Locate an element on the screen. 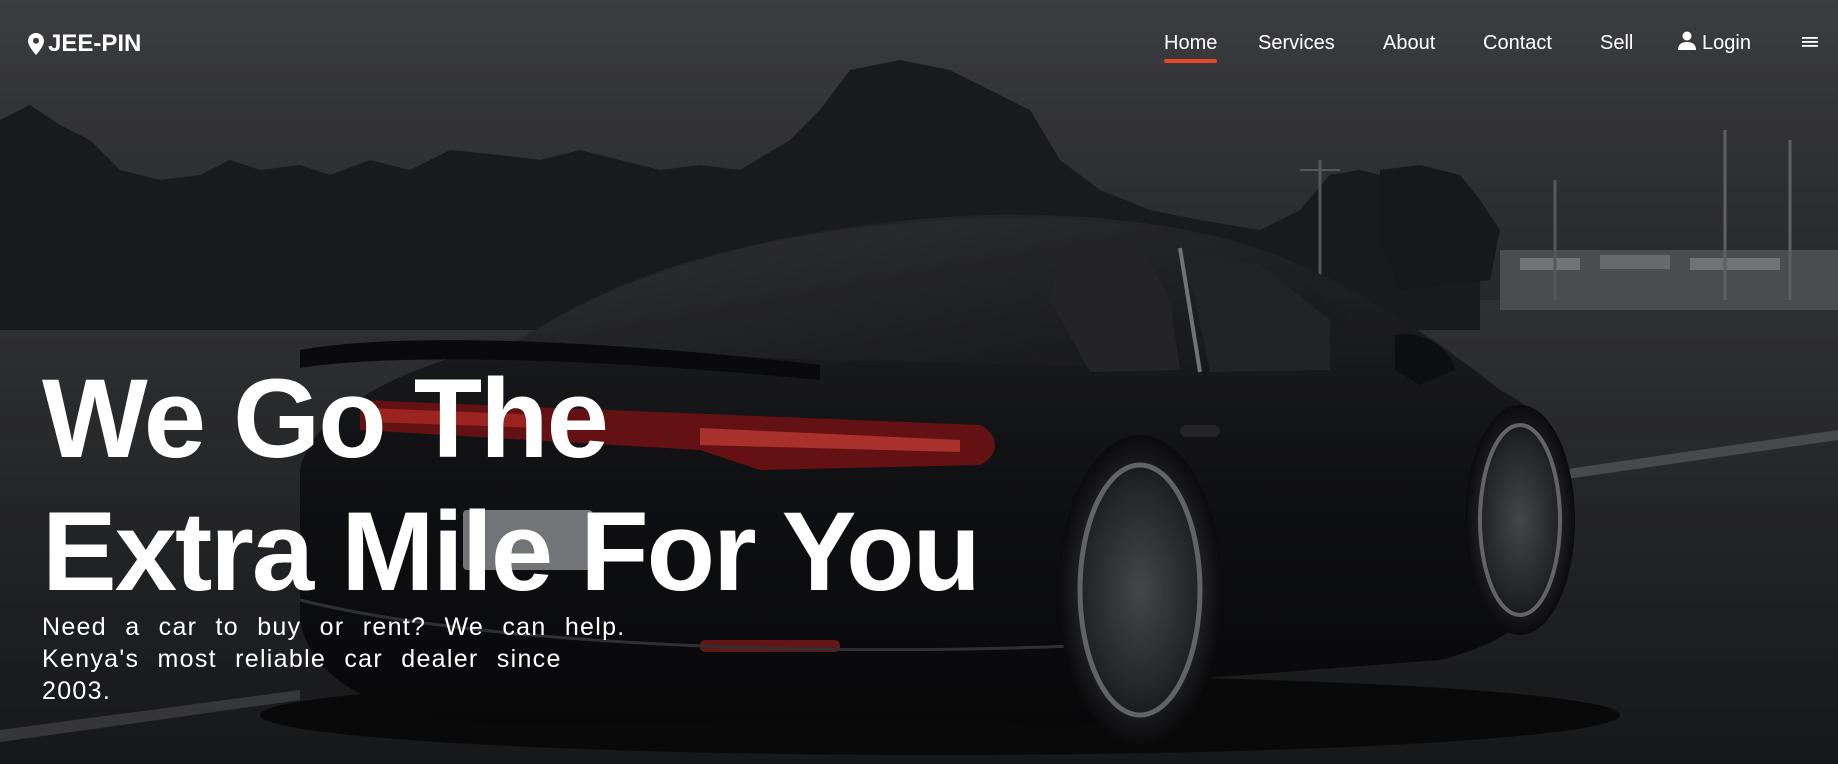 The image size is (1838, 764). nav-item-home: Home is located at coordinates (1191, 47).